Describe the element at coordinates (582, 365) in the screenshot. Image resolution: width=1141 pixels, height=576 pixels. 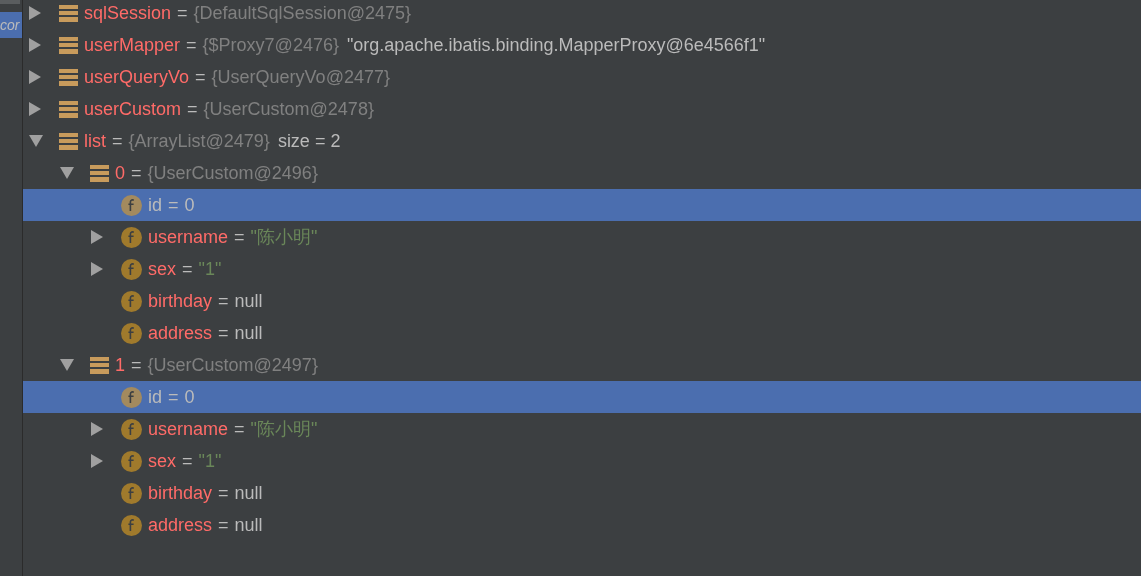
I see `tree-row: 1 = {UserCustom@2497}` at that location.